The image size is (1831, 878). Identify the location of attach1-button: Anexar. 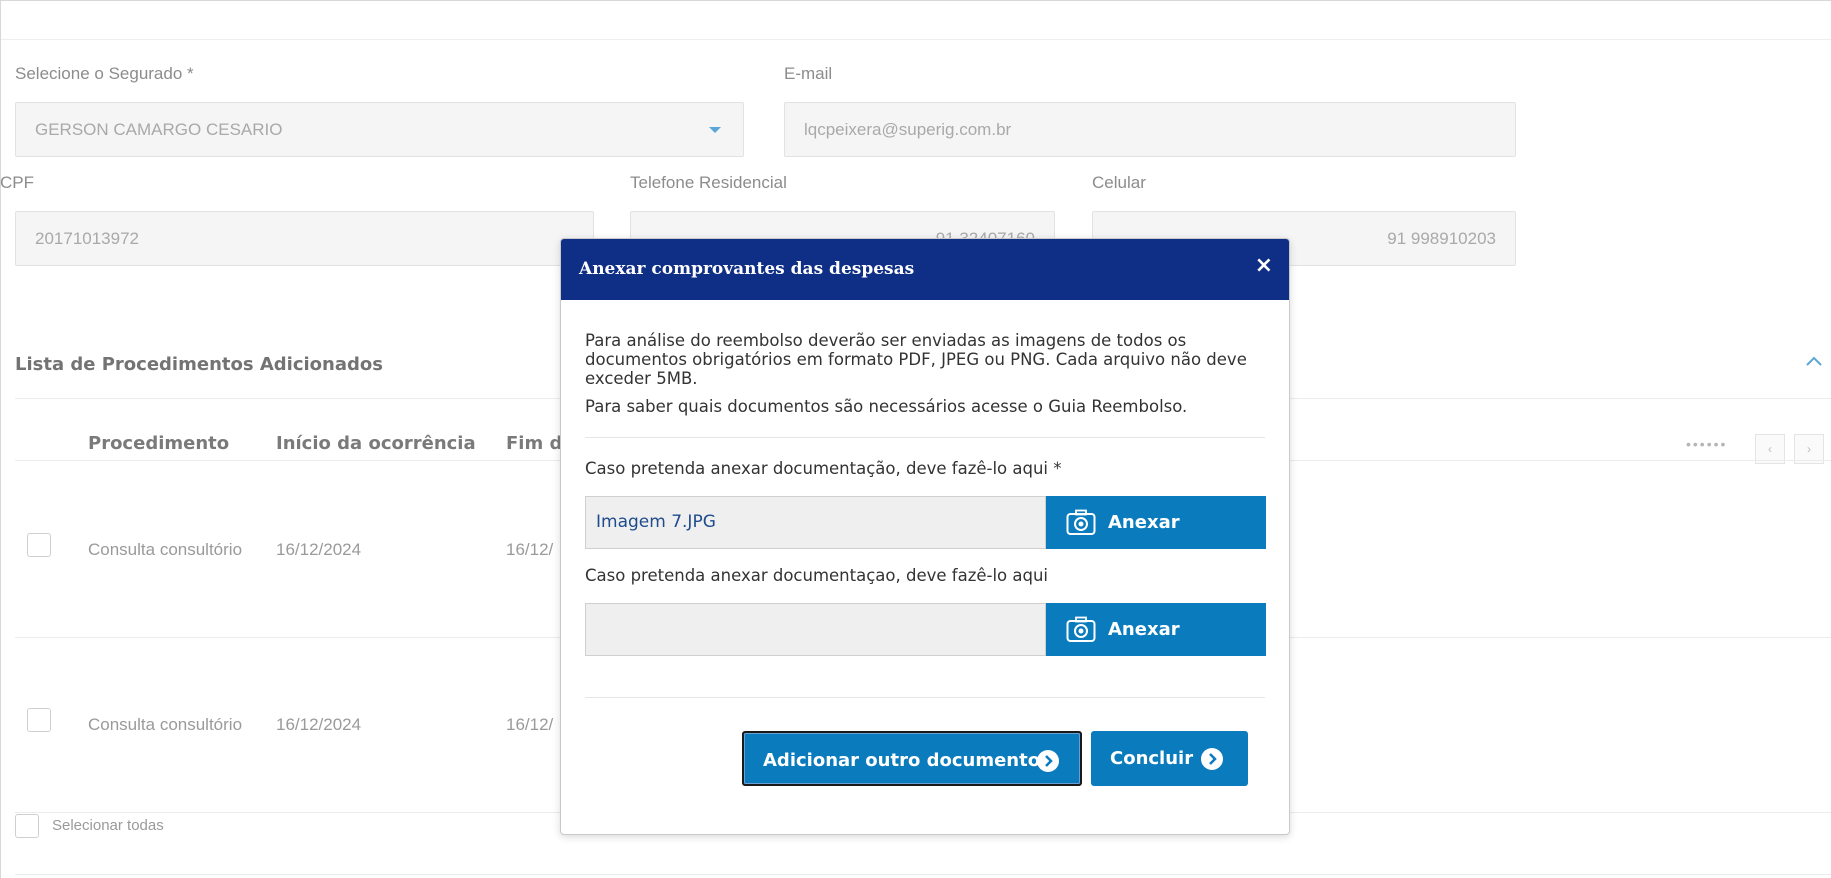
(1156, 522).